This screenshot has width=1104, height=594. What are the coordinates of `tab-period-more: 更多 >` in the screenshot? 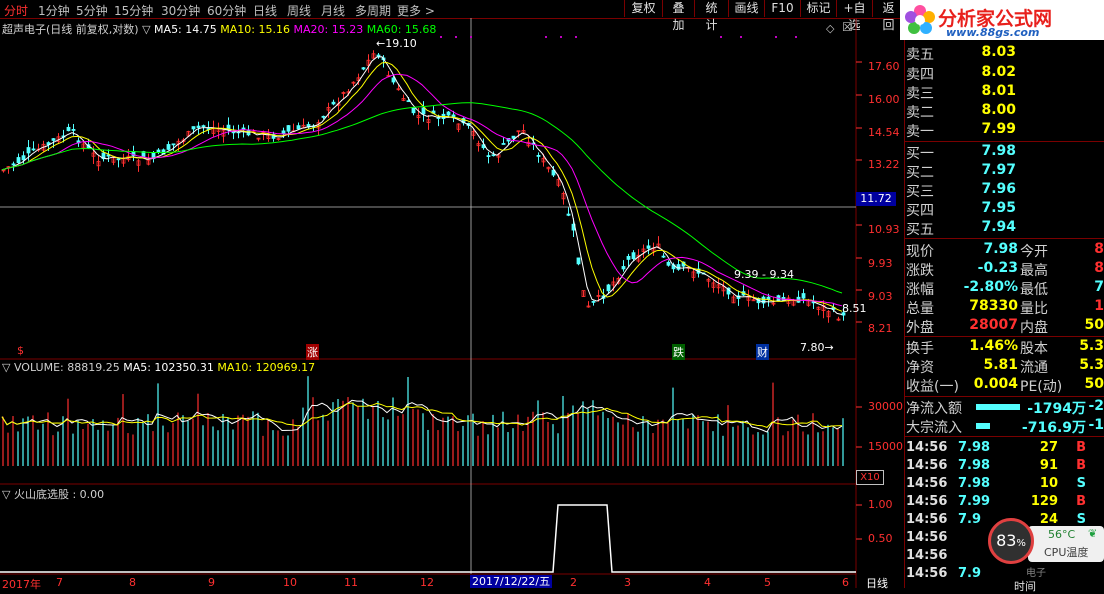 It's located at (416, 10).